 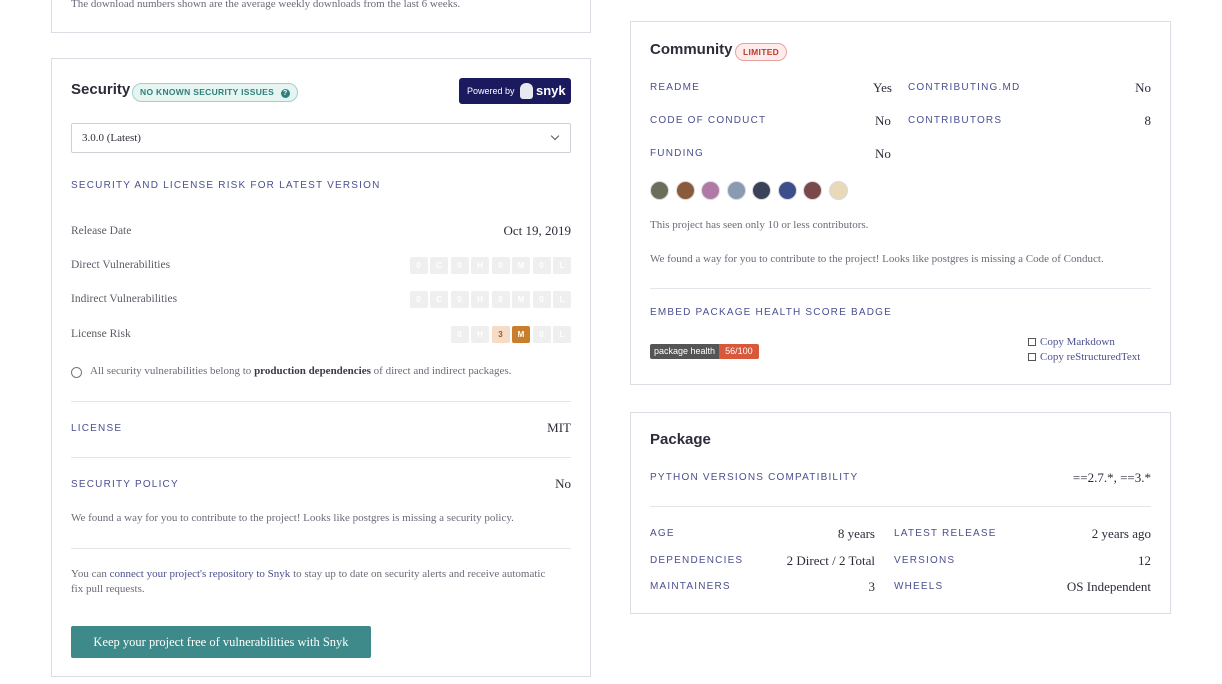 What do you see at coordinates (101, 231) in the screenshot?
I see `release-date-label: Release Date` at bounding box center [101, 231].